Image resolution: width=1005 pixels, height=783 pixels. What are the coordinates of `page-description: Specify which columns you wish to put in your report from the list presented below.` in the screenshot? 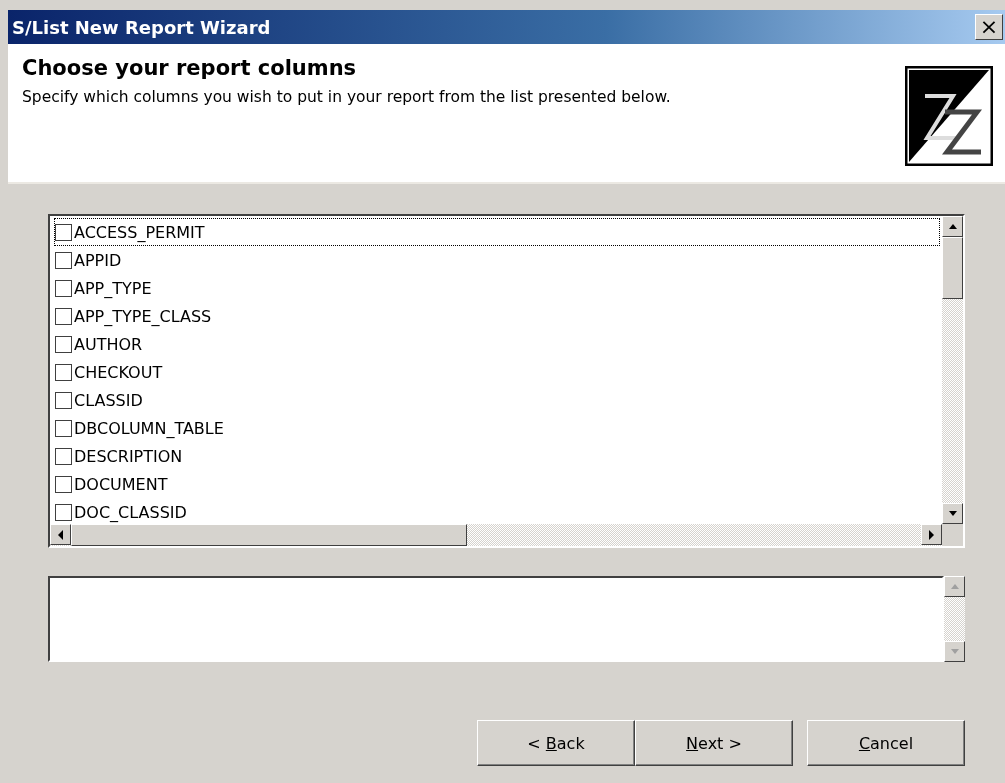 It's located at (346, 97).